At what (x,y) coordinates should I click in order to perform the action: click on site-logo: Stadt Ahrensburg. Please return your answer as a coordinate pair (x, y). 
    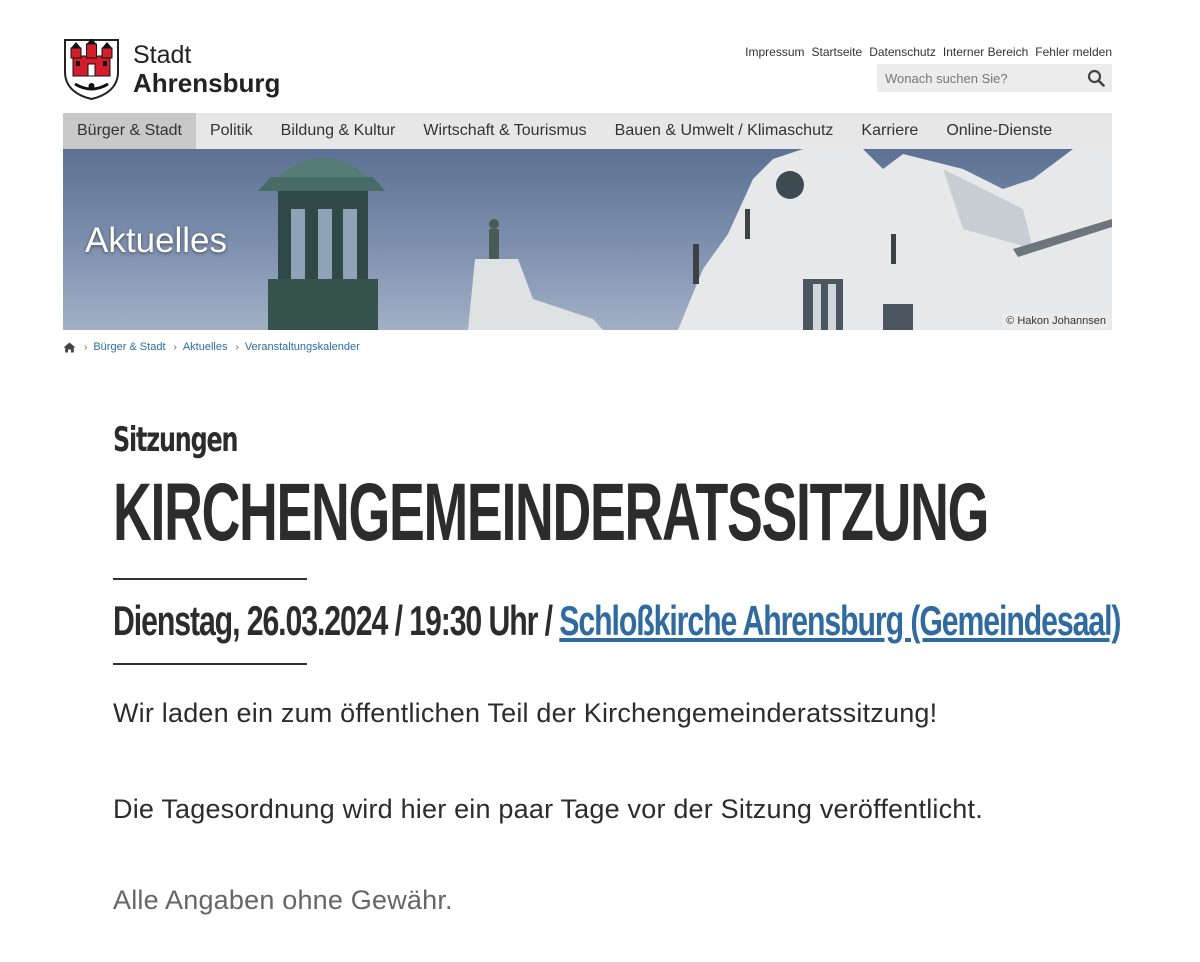
    Looking at the image, I should click on (173, 69).